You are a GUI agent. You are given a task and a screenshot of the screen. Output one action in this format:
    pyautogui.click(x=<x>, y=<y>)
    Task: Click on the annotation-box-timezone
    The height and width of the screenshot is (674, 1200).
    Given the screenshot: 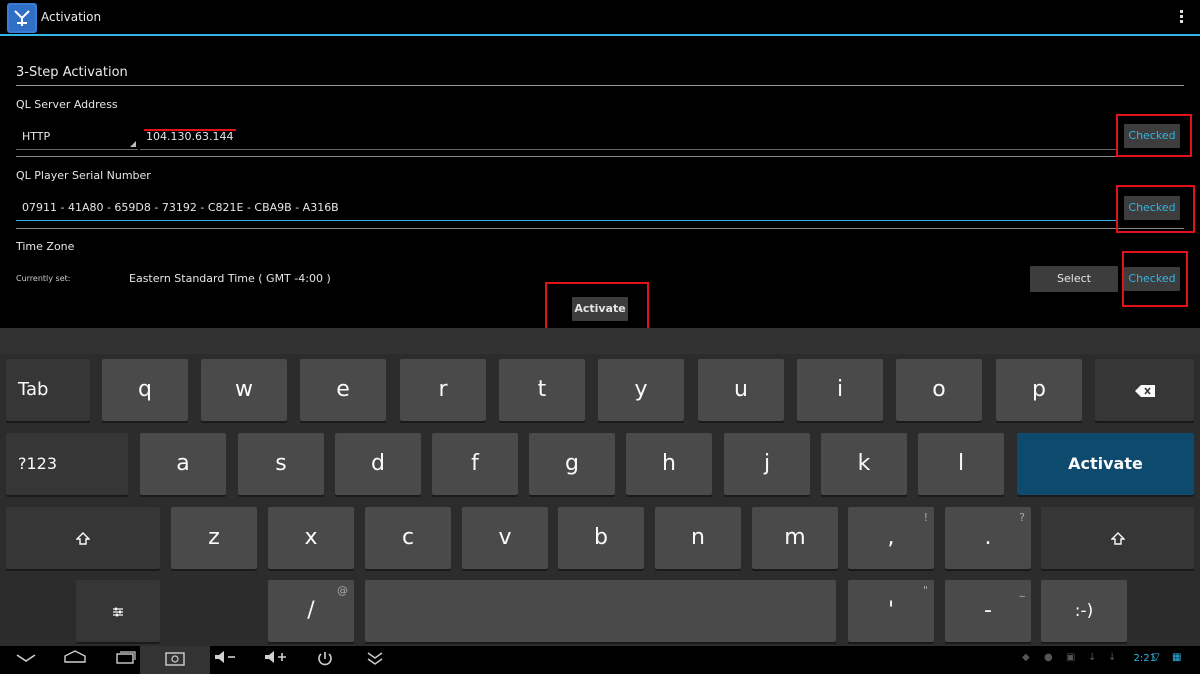 What is the action you would take?
    pyautogui.click(x=1155, y=279)
    